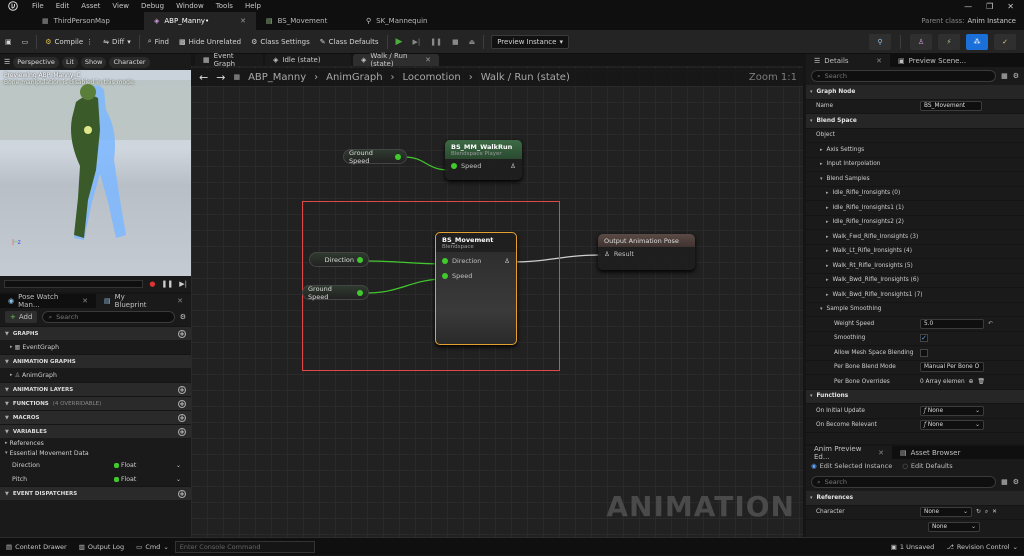  What do you see at coordinates (915, 136) in the screenshot?
I see `prop-object: Object` at bounding box center [915, 136].